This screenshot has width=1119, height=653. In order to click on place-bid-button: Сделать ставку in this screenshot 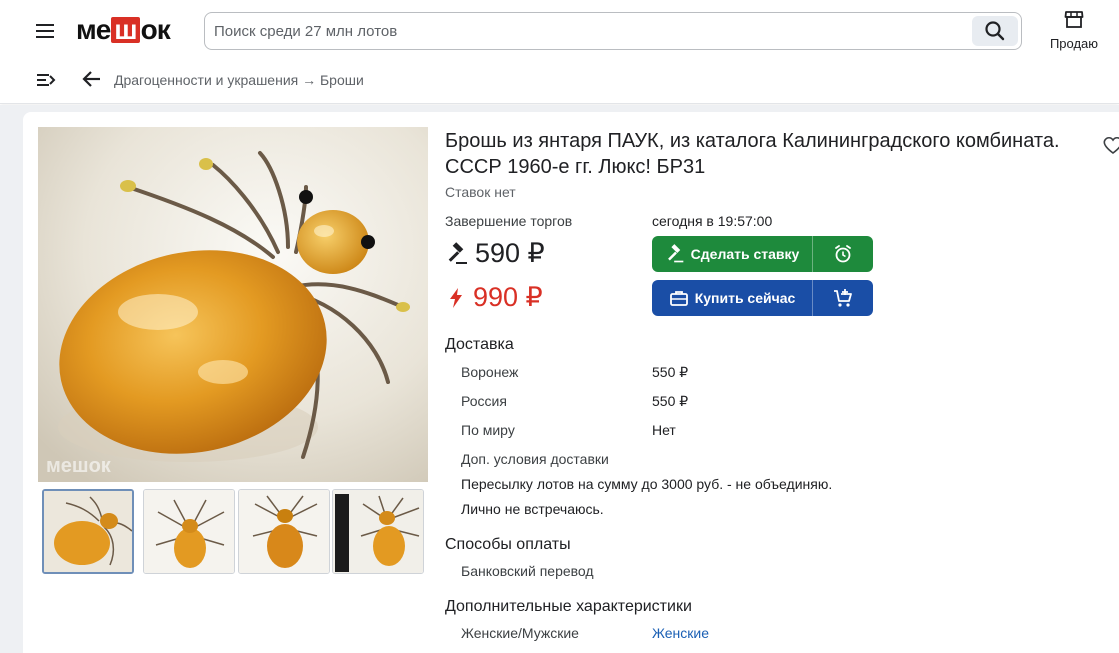, I will do `click(762, 254)`.